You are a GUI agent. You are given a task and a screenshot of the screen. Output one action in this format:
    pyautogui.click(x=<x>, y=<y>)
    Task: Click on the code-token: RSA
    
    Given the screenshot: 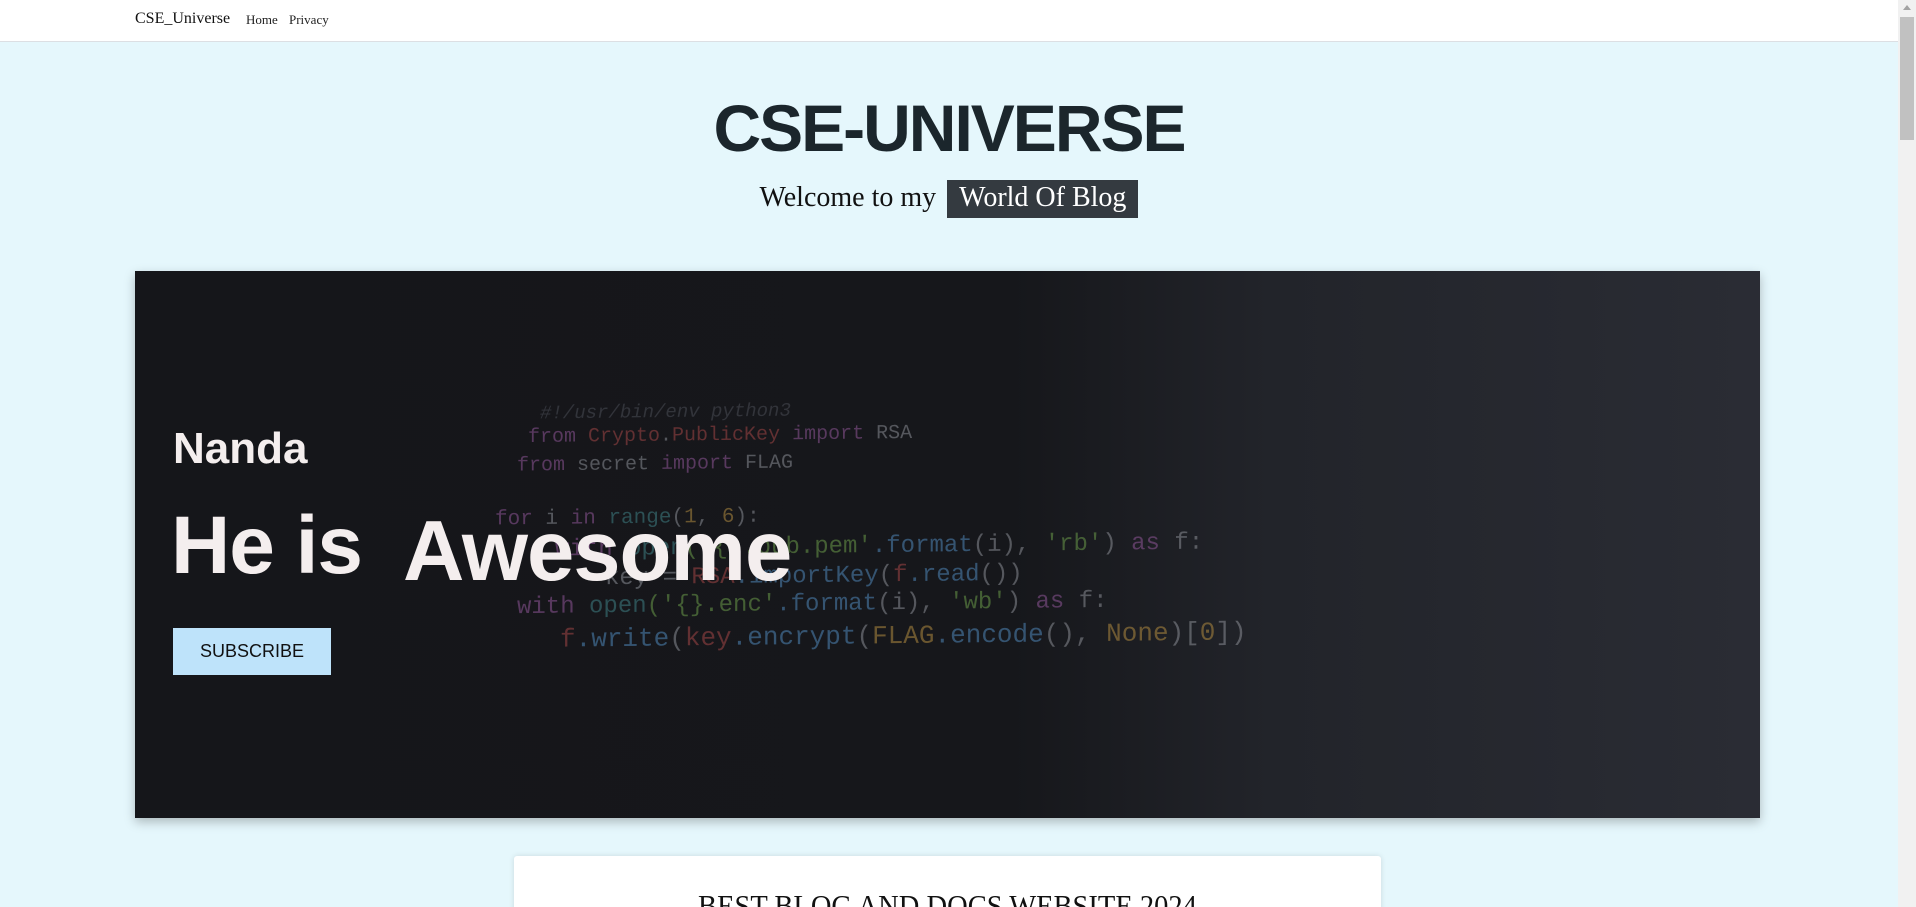 What is the action you would take?
    pyautogui.click(x=894, y=433)
    